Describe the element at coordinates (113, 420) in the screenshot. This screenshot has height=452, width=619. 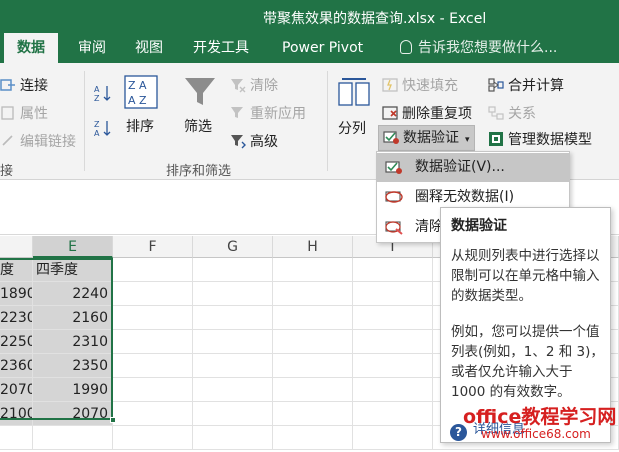
I see `fill-handle` at that location.